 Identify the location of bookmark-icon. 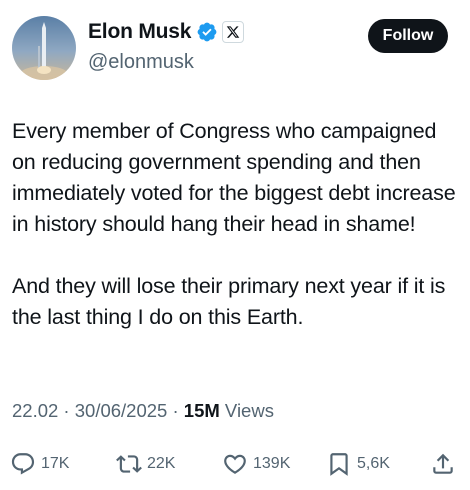
(339, 464).